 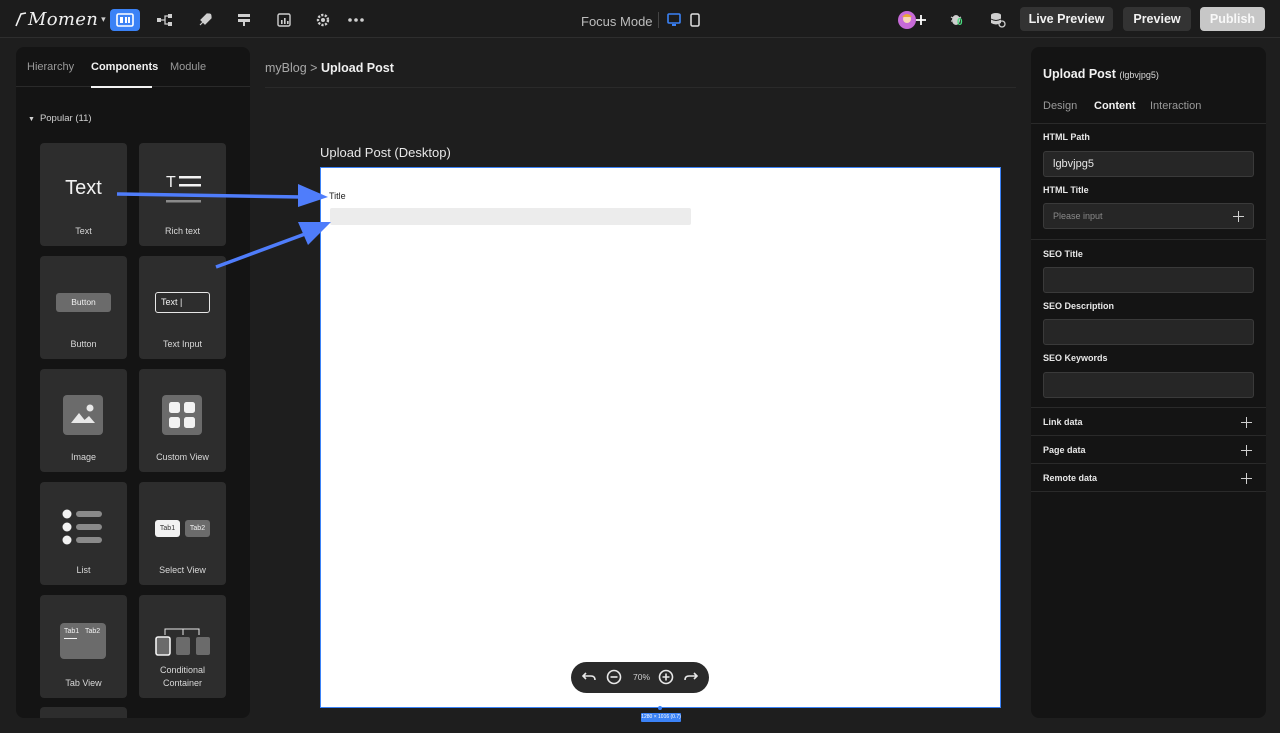 I want to click on undo-icon, so click(x=589, y=677).